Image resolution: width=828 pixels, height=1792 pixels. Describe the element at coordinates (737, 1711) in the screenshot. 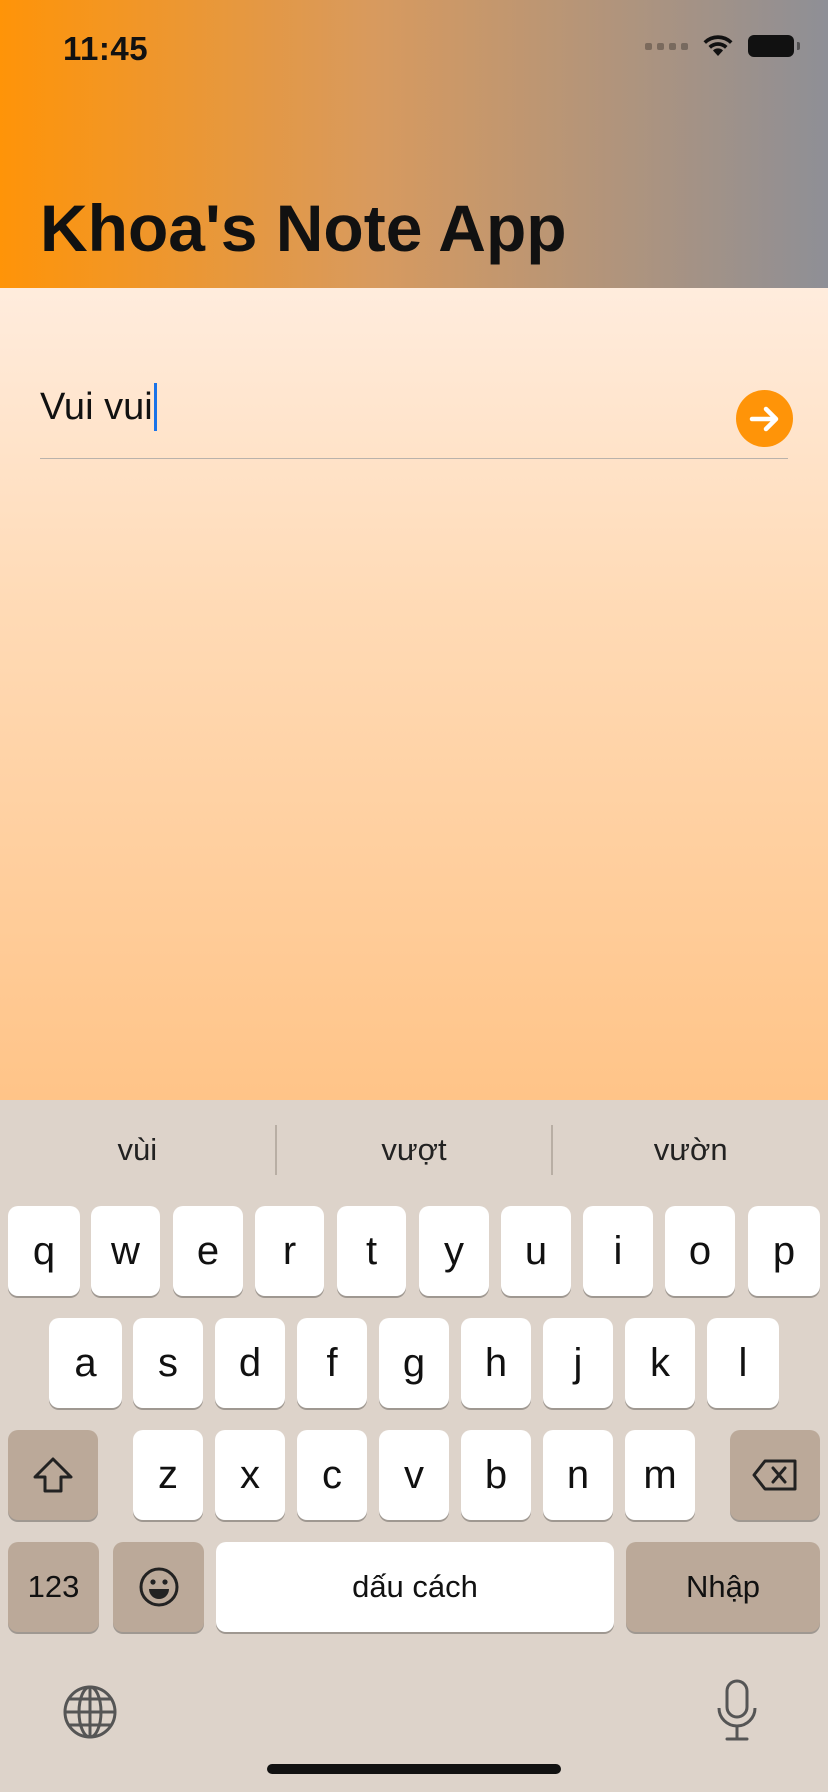

I see `microphone-icon` at that location.